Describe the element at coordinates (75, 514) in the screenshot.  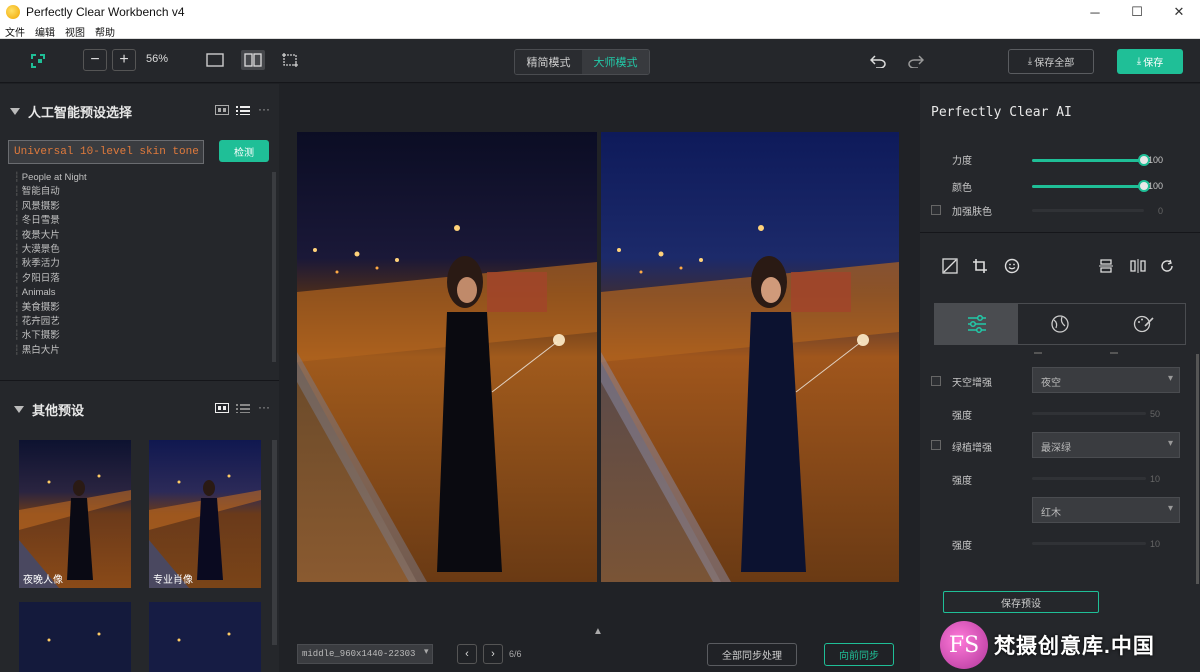
I see `preset-thumbnail: 夜晚人像` at that location.